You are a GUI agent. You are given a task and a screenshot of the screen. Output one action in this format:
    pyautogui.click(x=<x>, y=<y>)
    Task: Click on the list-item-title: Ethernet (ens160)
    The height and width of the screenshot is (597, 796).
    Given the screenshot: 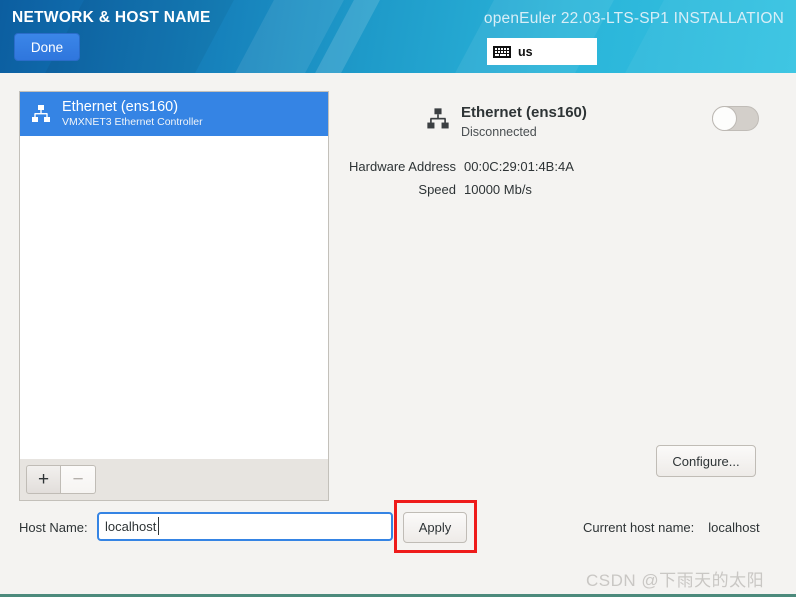 What is the action you would take?
    pyautogui.click(x=120, y=106)
    